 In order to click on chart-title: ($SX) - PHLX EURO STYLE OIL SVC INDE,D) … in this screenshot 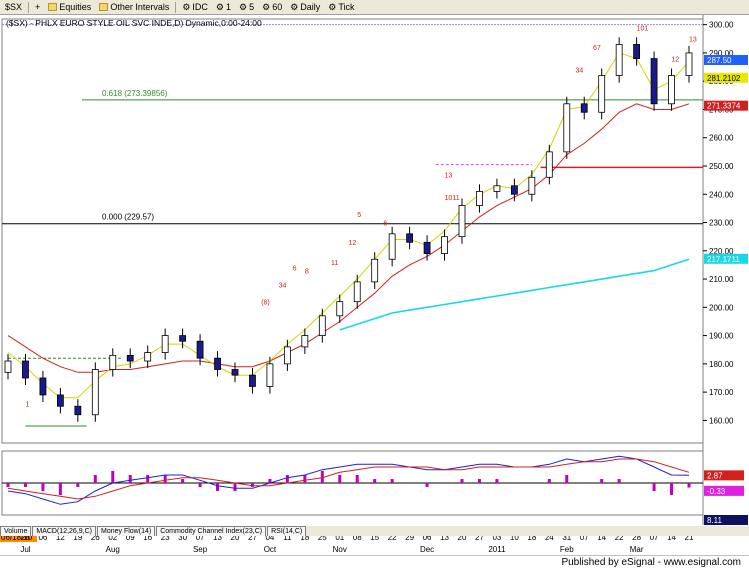, I will do `click(134, 23)`.